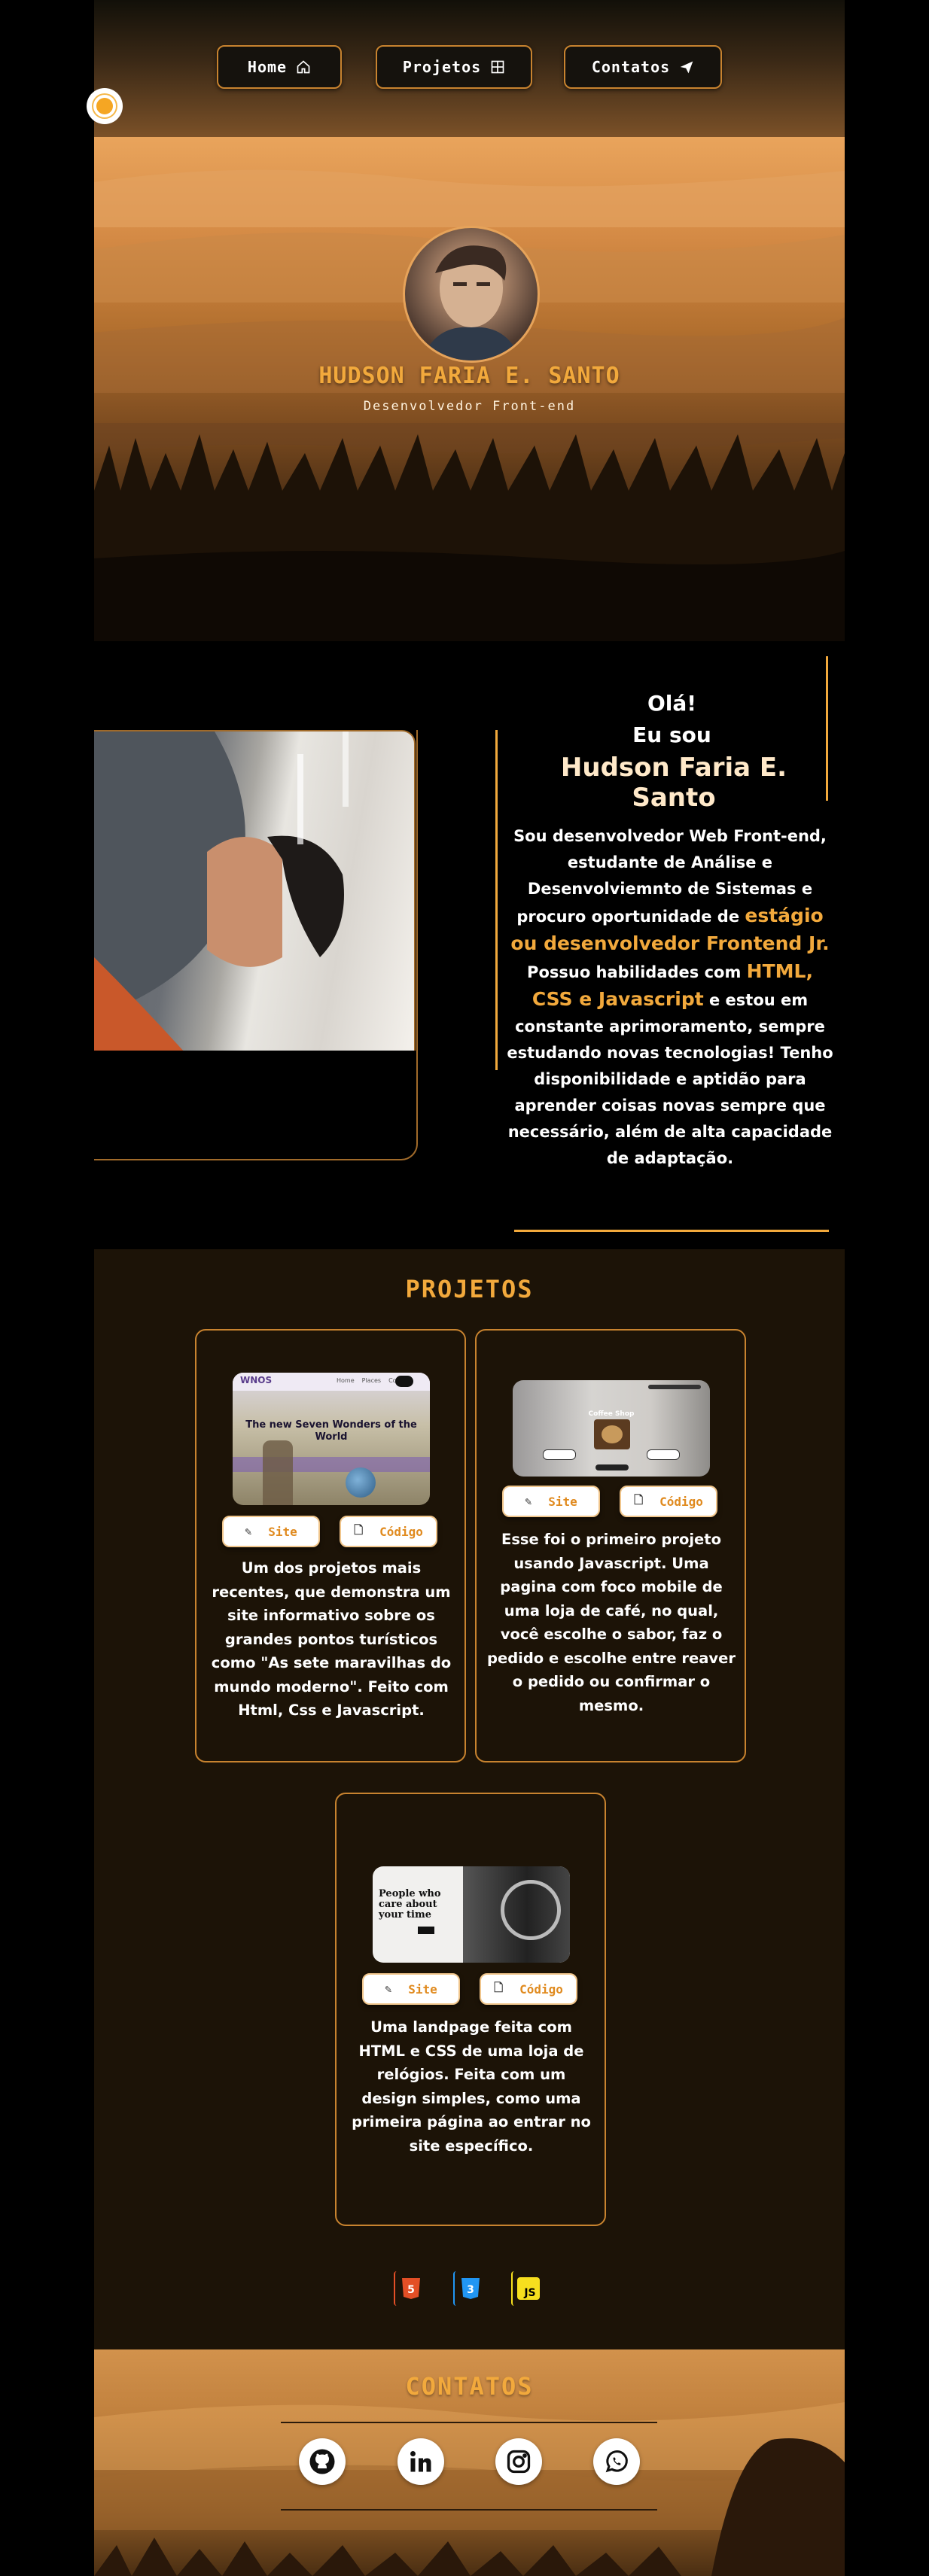  Describe the element at coordinates (672, 719) in the screenshot. I see `about-greeting: Olá! Eu sou` at that location.